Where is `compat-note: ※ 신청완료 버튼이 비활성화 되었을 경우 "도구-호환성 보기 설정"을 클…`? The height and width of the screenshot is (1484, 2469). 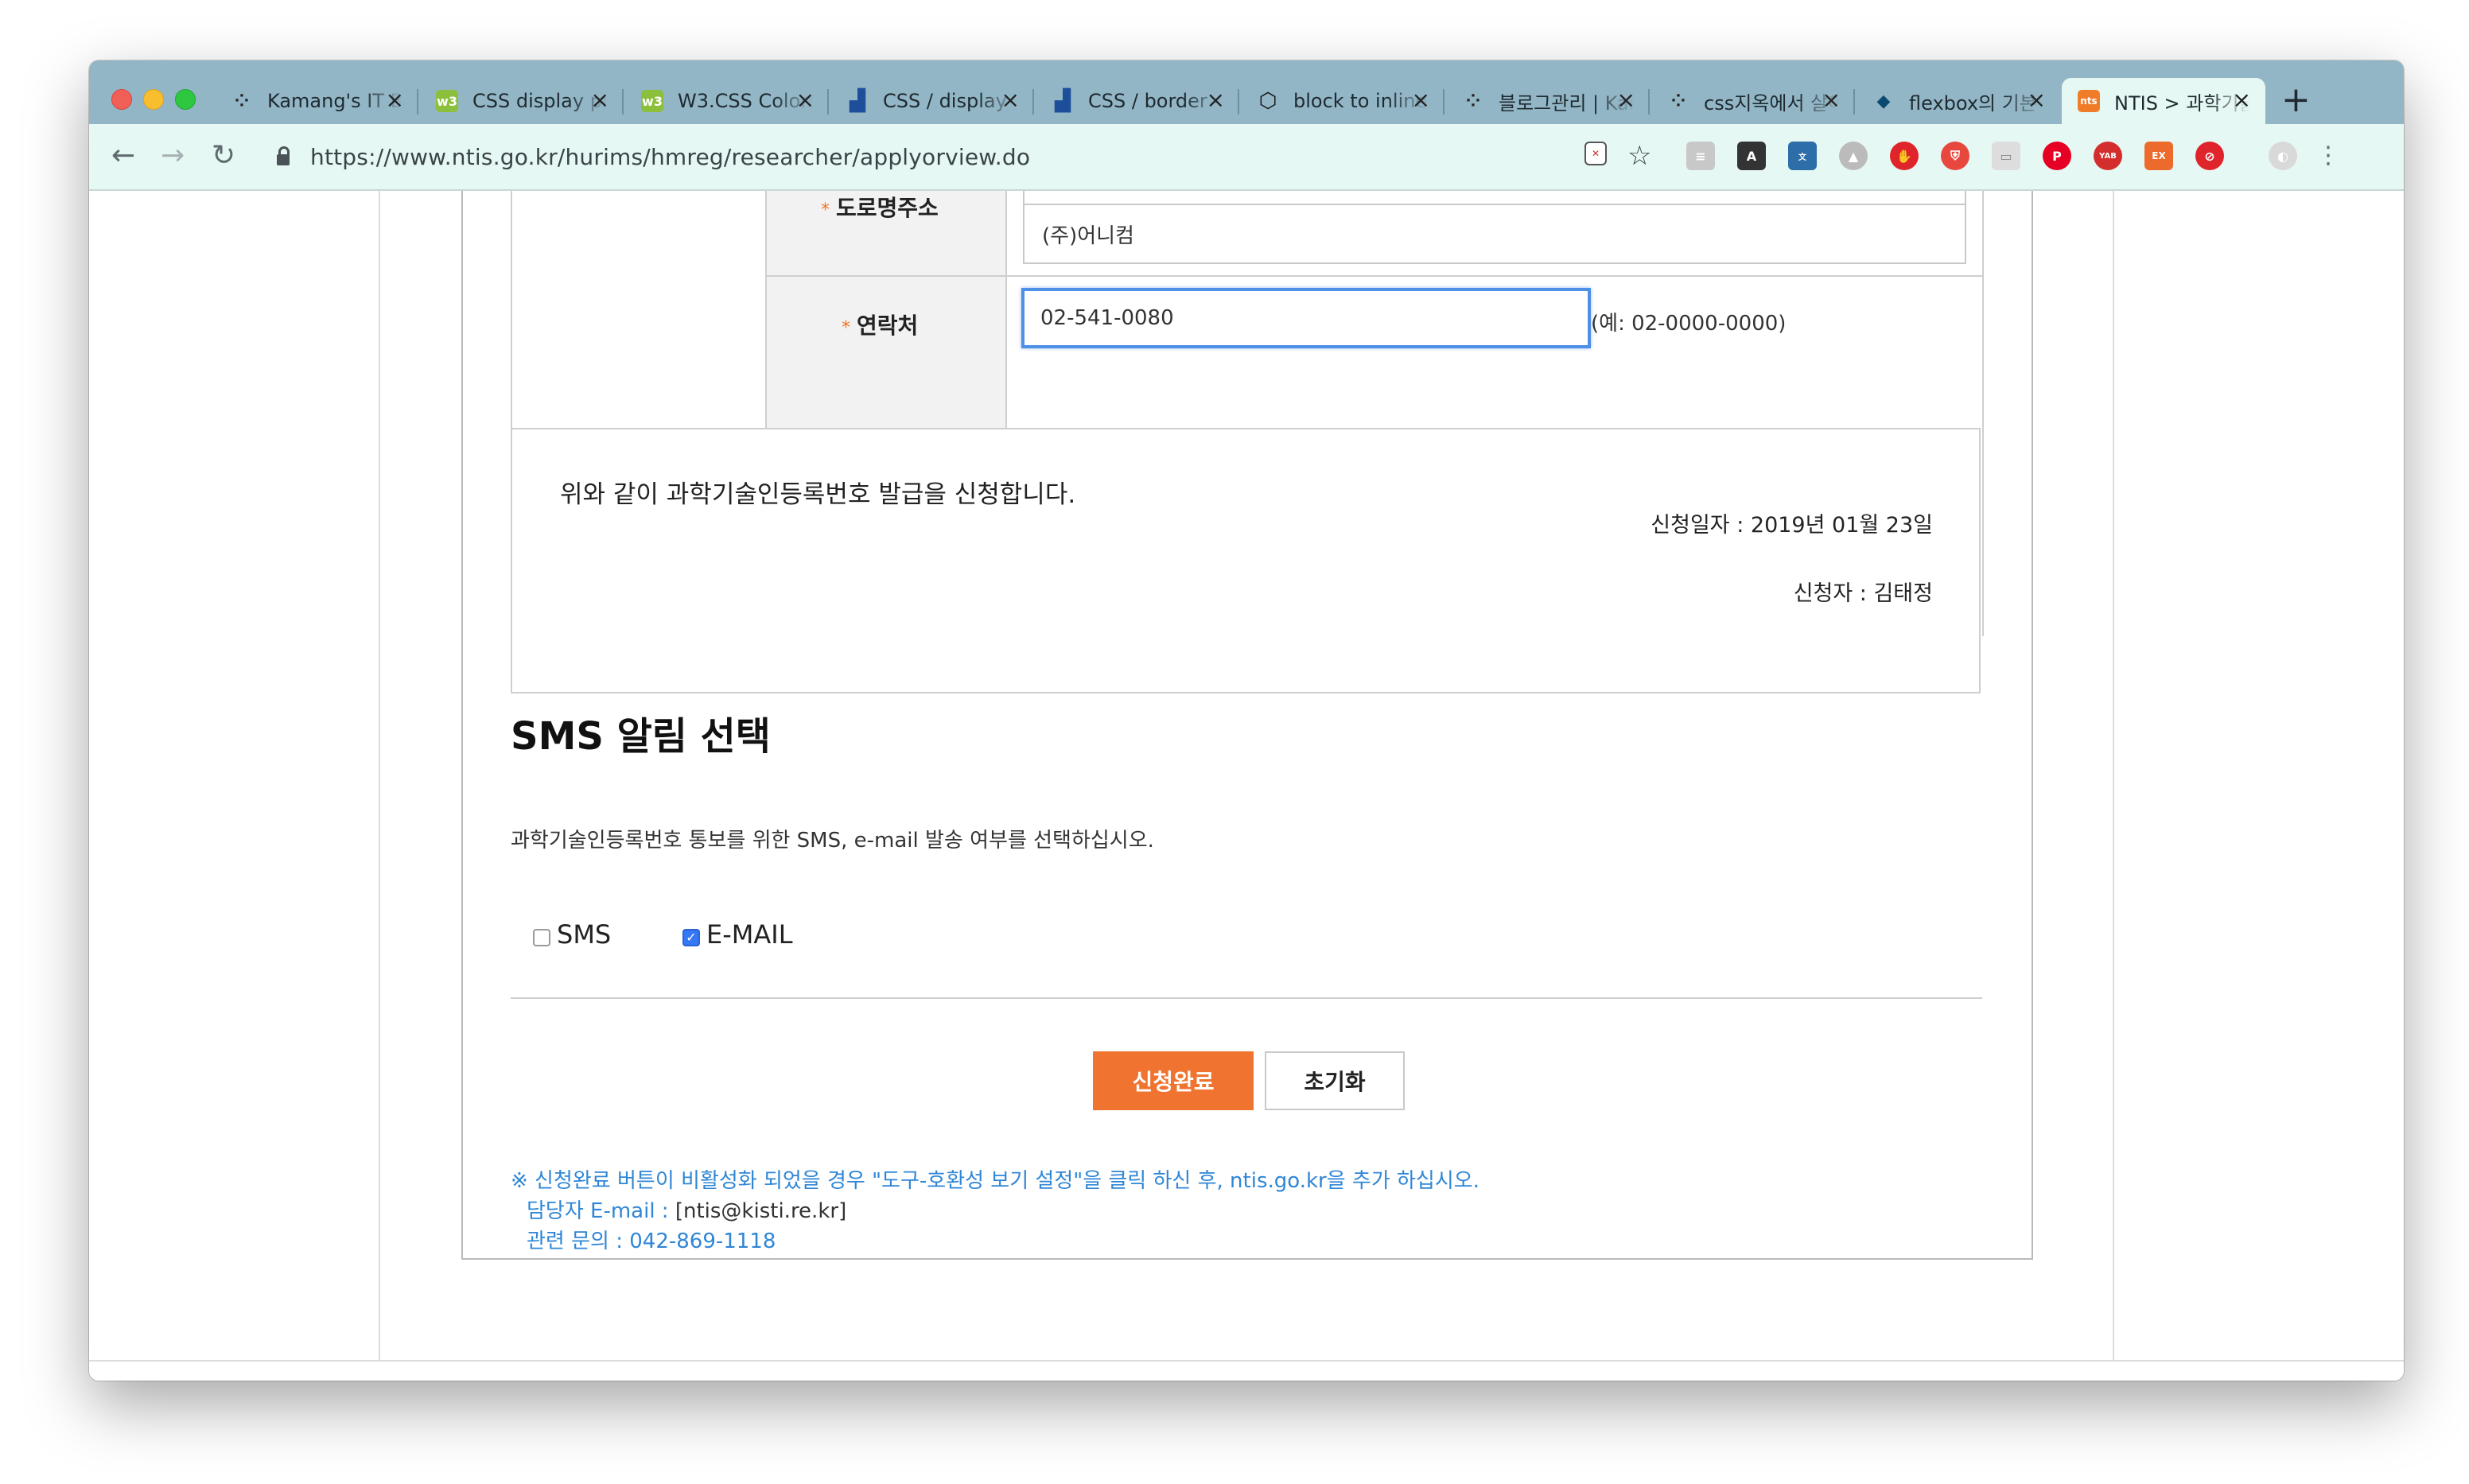 compat-note: ※ 신청완료 버튼이 비활성화 되었을 경우 "도구-호환성 보기 설정"을 클… is located at coordinates (995, 1181).